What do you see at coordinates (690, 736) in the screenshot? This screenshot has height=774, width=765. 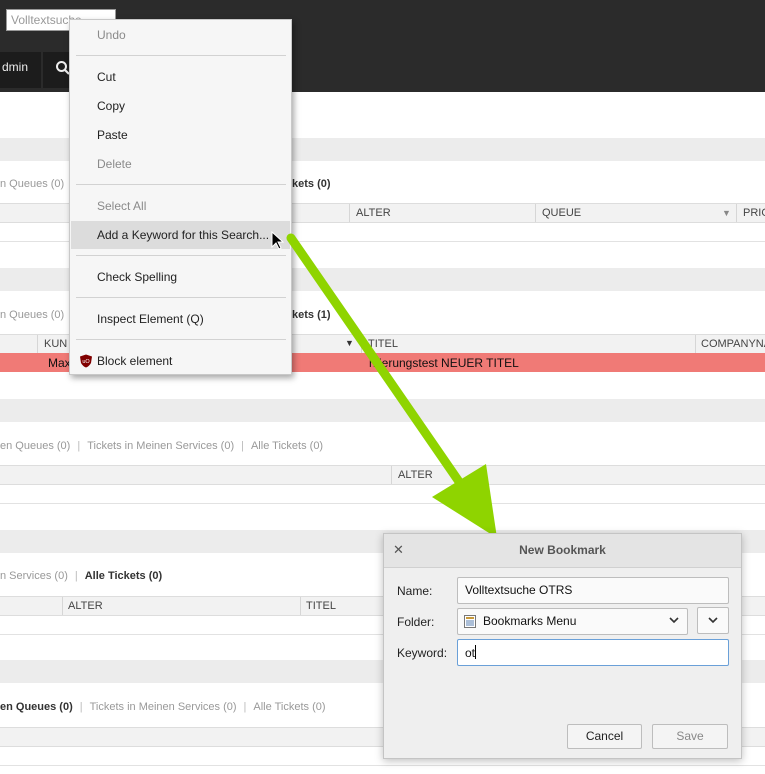 I see `save-button: Save` at bounding box center [690, 736].